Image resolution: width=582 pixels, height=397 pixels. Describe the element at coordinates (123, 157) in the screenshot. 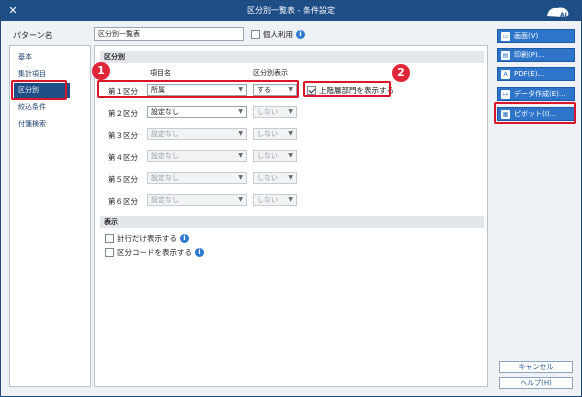

I see `row-label-4: 第４区分` at that location.